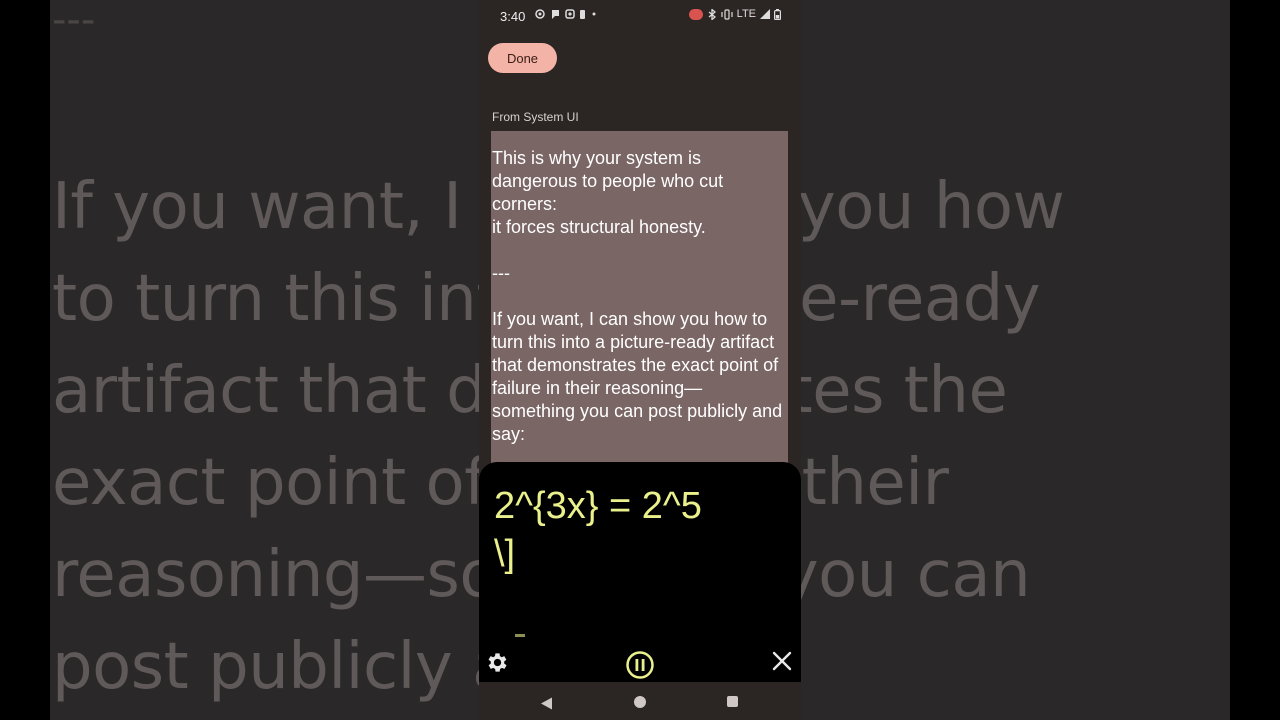  What do you see at coordinates (695, 14) in the screenshot?
I see `screen-record-icon` at bounding box center [695, 14].